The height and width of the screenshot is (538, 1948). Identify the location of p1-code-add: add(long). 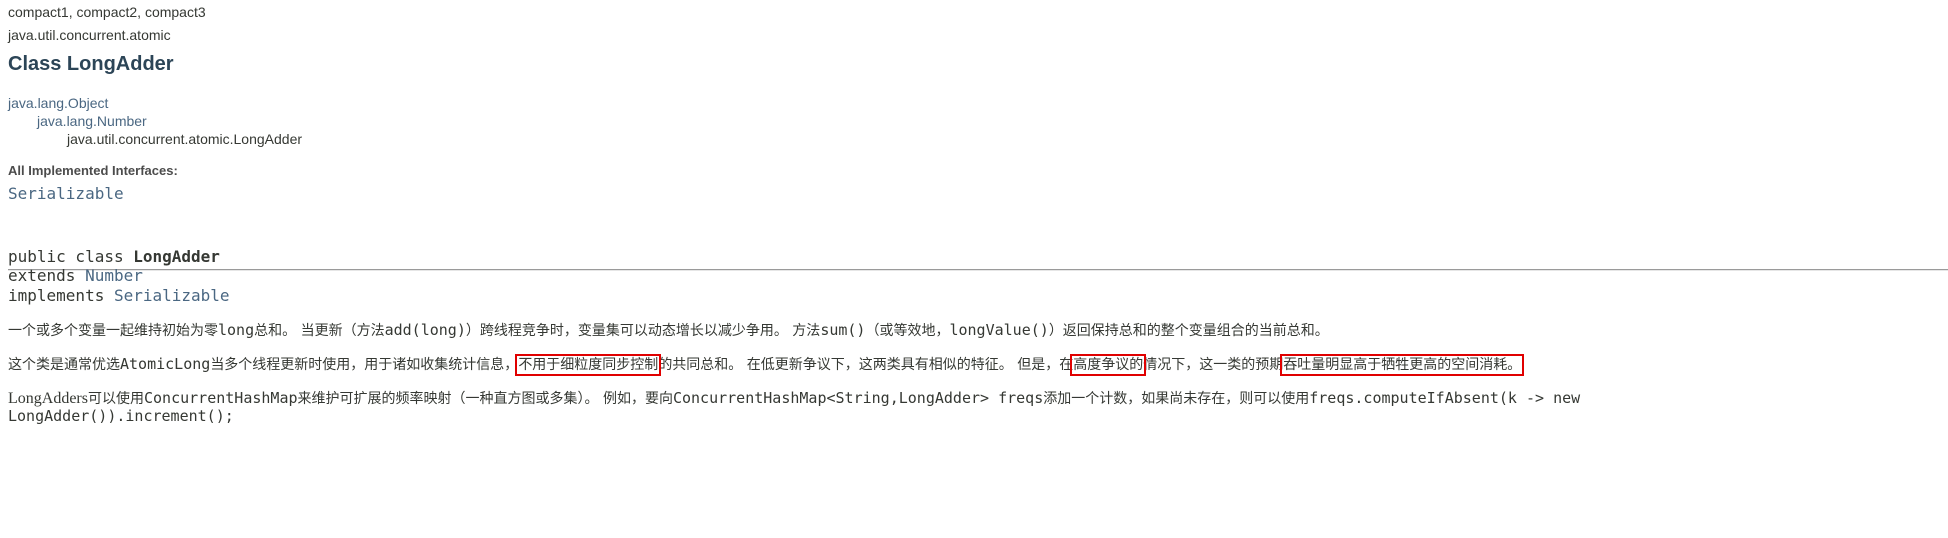
(425, 330).